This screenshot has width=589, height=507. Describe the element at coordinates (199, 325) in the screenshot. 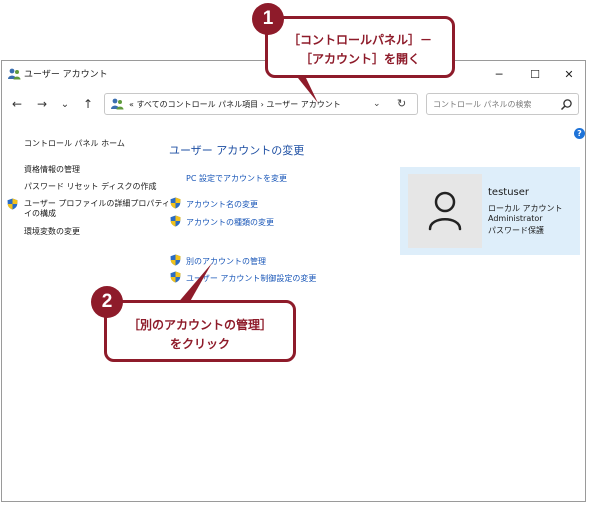

I see `callout-2-line1: ［別のアカウントの管理］` at that location.